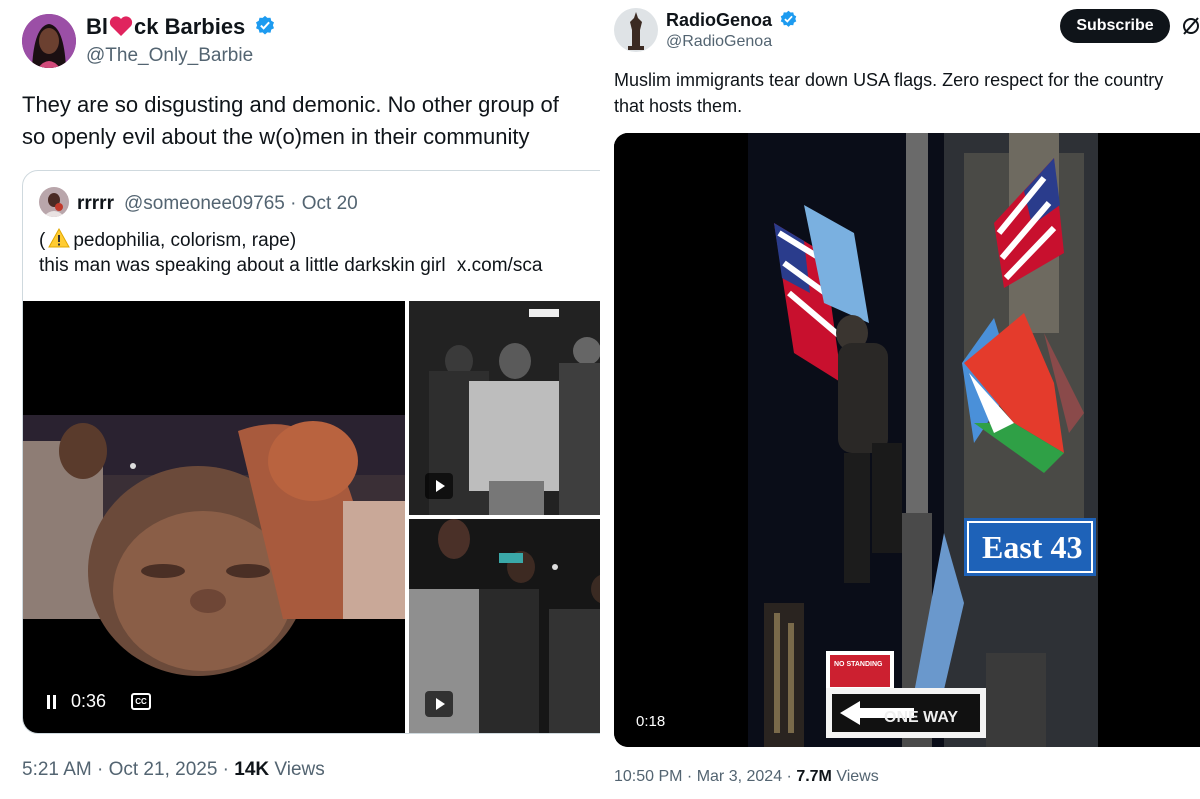 The image size is (1200, 799). What do you see at coordinates (59, 237) in the screenshot?
I see `warning-icon` at bounding box center [59, 237].